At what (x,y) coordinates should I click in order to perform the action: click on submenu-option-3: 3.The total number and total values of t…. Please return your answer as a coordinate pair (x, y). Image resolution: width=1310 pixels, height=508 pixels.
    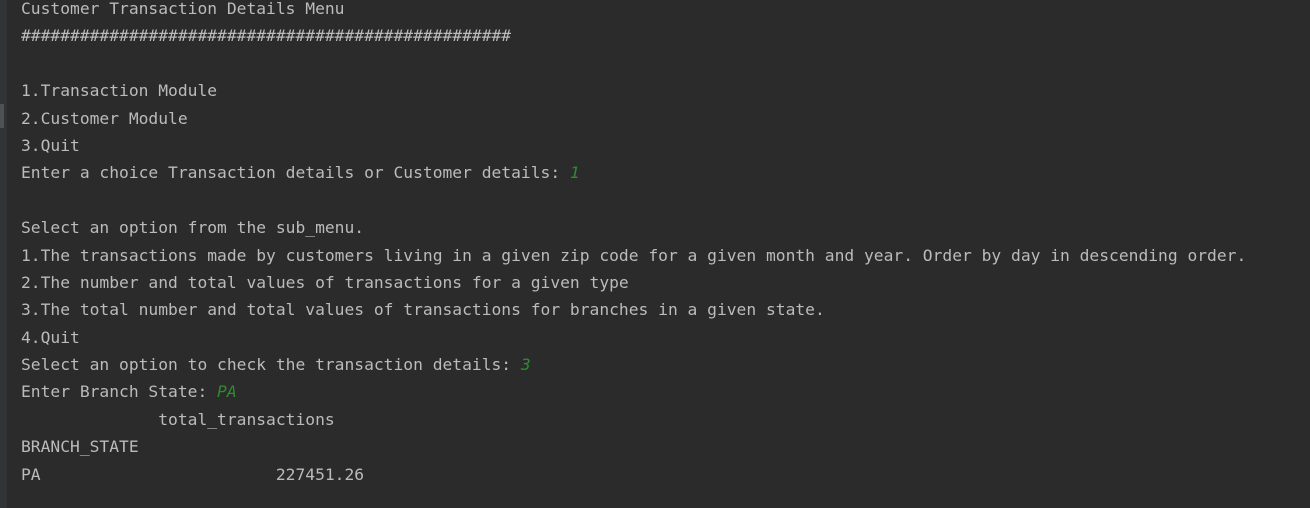
    Looking at the image, I should click on (423, 310).